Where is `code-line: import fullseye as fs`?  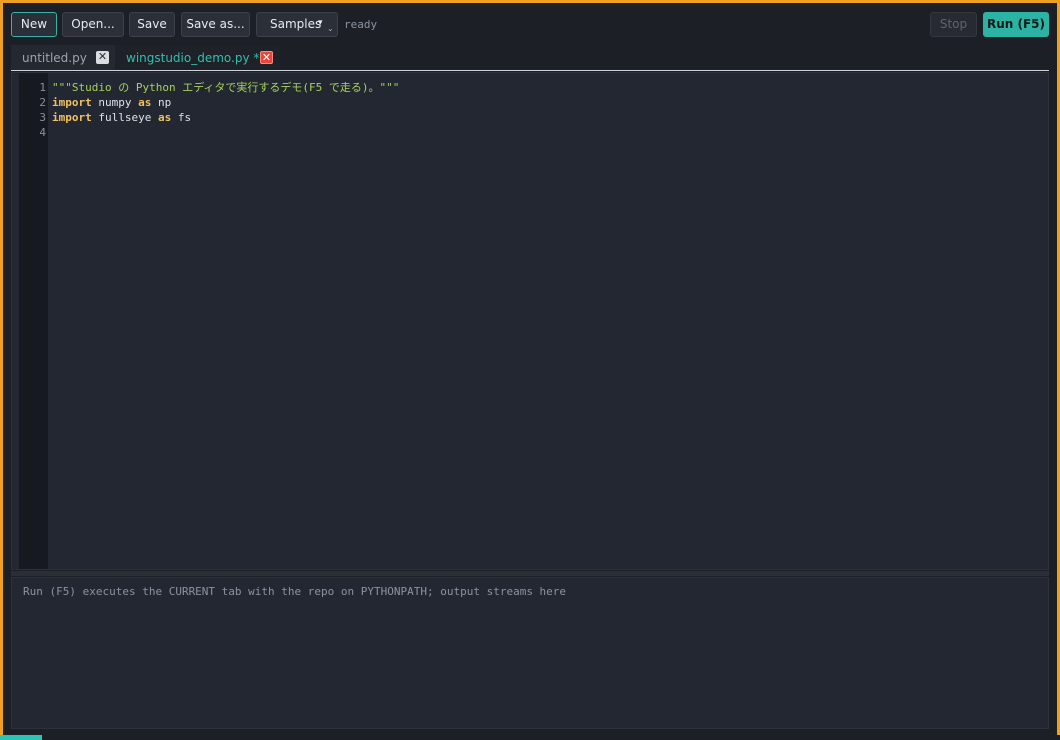
code-line: import fullseye as fs is located at coordinates (225, 117).